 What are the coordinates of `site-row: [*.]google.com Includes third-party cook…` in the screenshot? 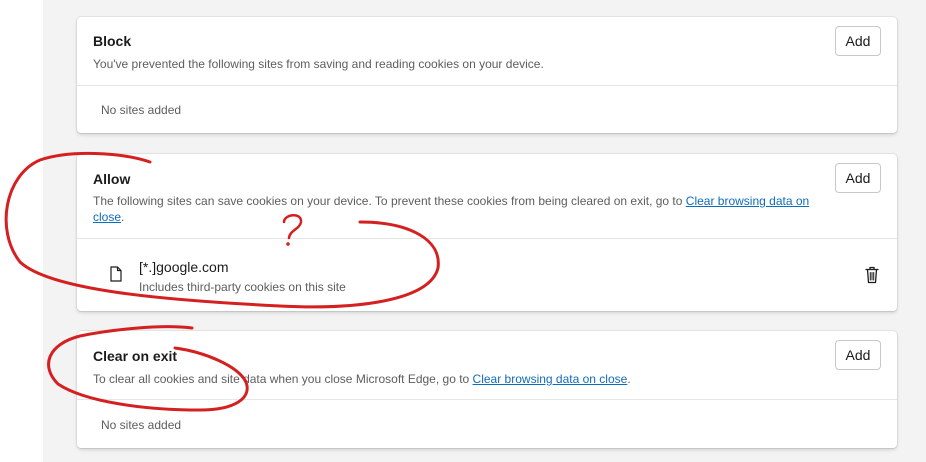 It's located at (487, 274).